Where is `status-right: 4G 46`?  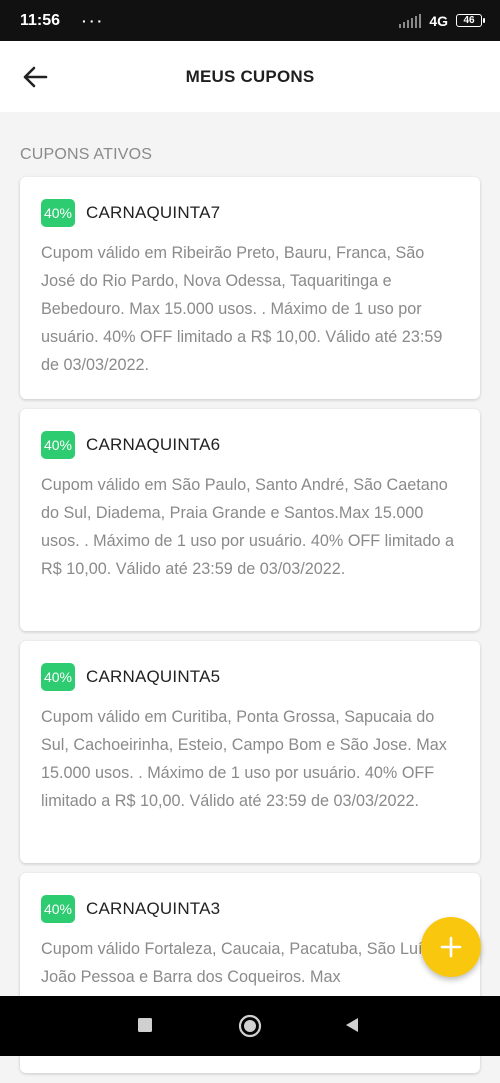 status-right: 4G 46 is located at coordinates (442, 20).